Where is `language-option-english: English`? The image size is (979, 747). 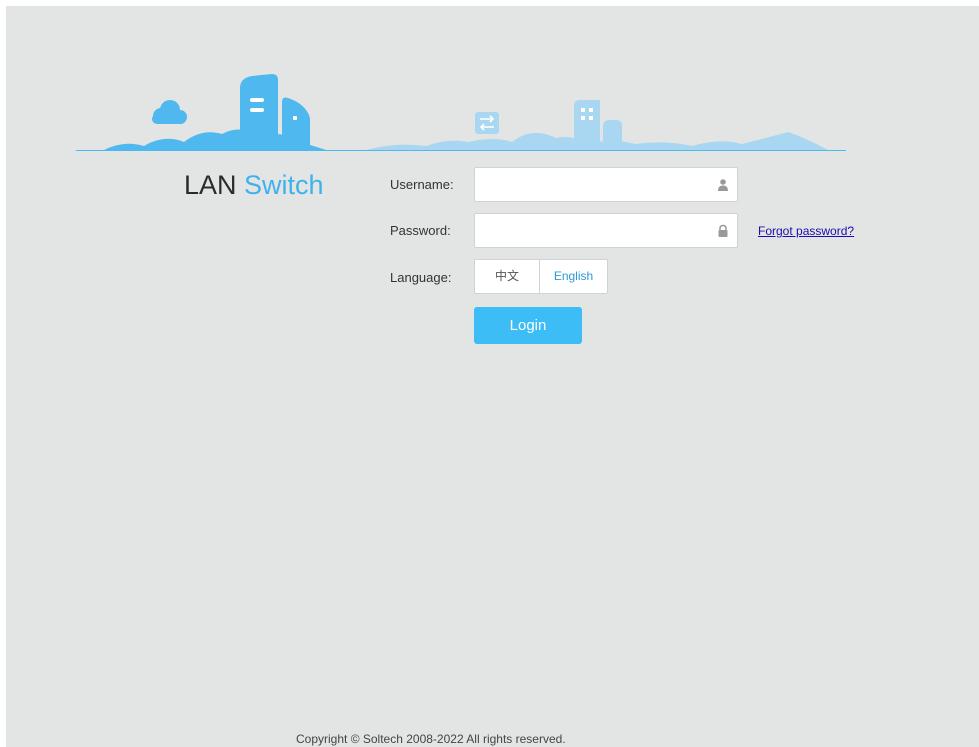 language-option-english: English is located at coordinates (574, 276).